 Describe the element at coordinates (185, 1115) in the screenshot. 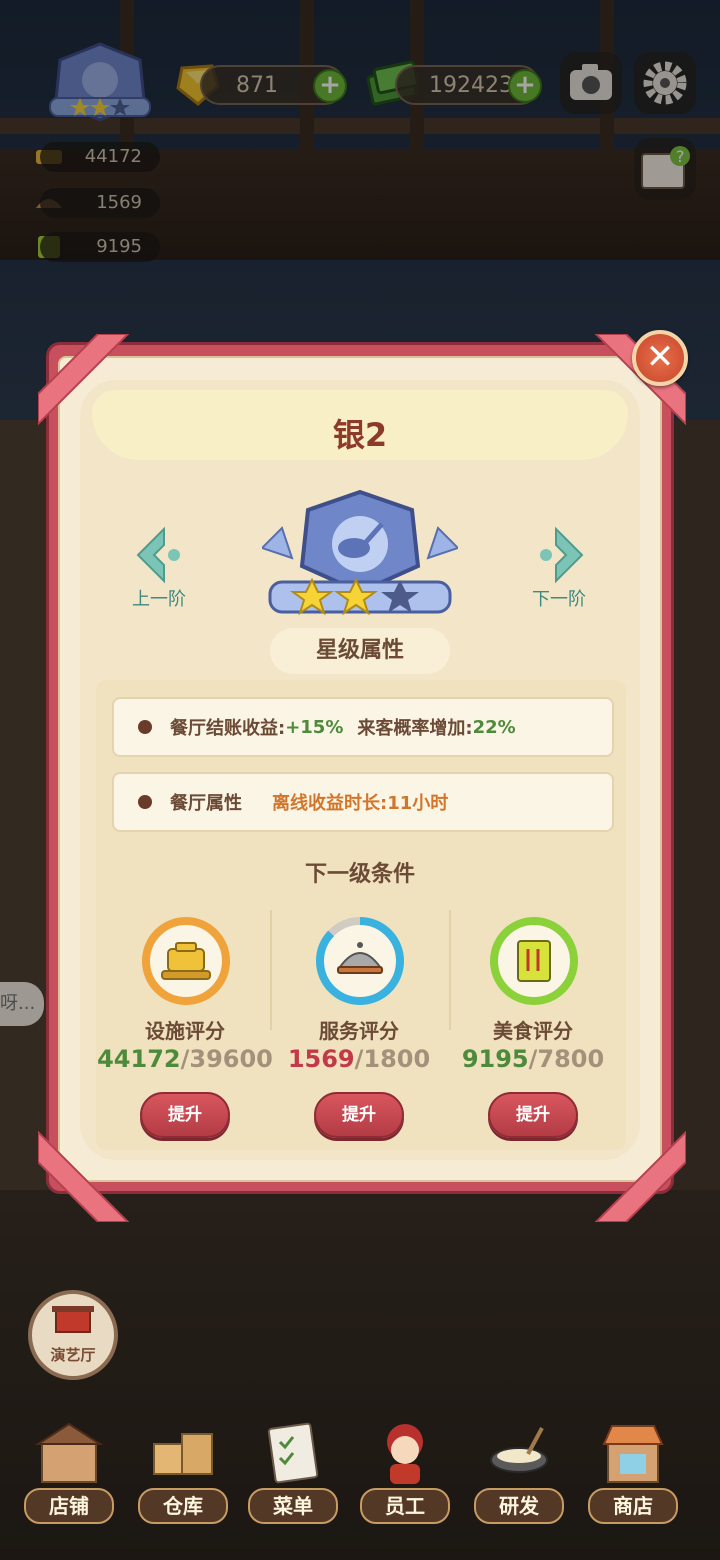

I see `upgrade-facility-button: 提升` at that location.